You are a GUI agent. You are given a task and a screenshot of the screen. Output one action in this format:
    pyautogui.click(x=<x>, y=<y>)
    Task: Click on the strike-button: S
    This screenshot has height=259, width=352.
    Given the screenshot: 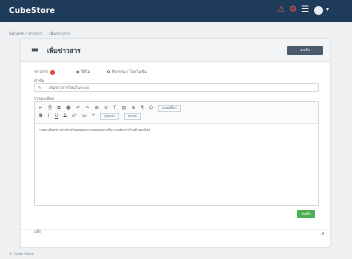 What is the action you would take?
    pyautogui.click(x=65, y=116)
    